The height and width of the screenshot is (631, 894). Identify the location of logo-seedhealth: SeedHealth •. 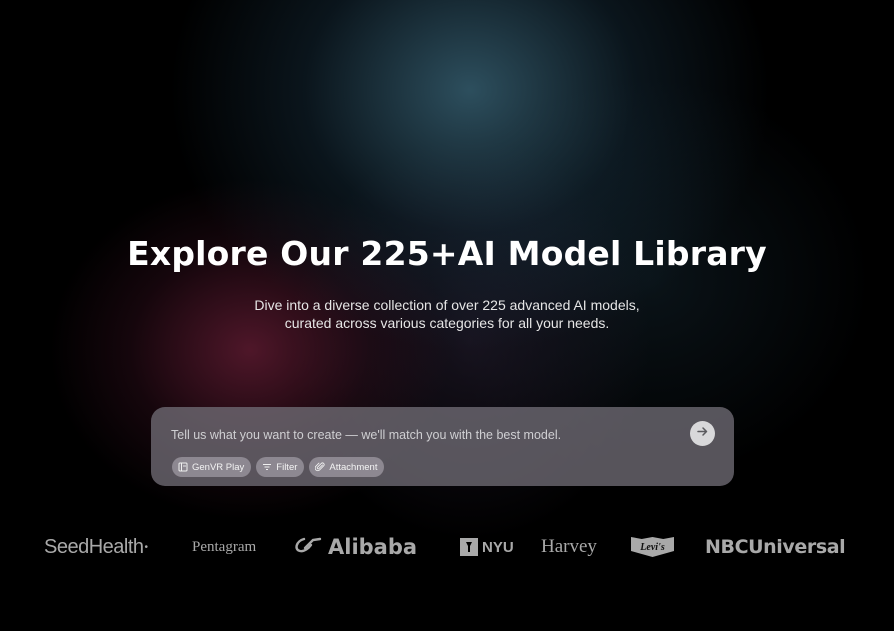
(96, 547).